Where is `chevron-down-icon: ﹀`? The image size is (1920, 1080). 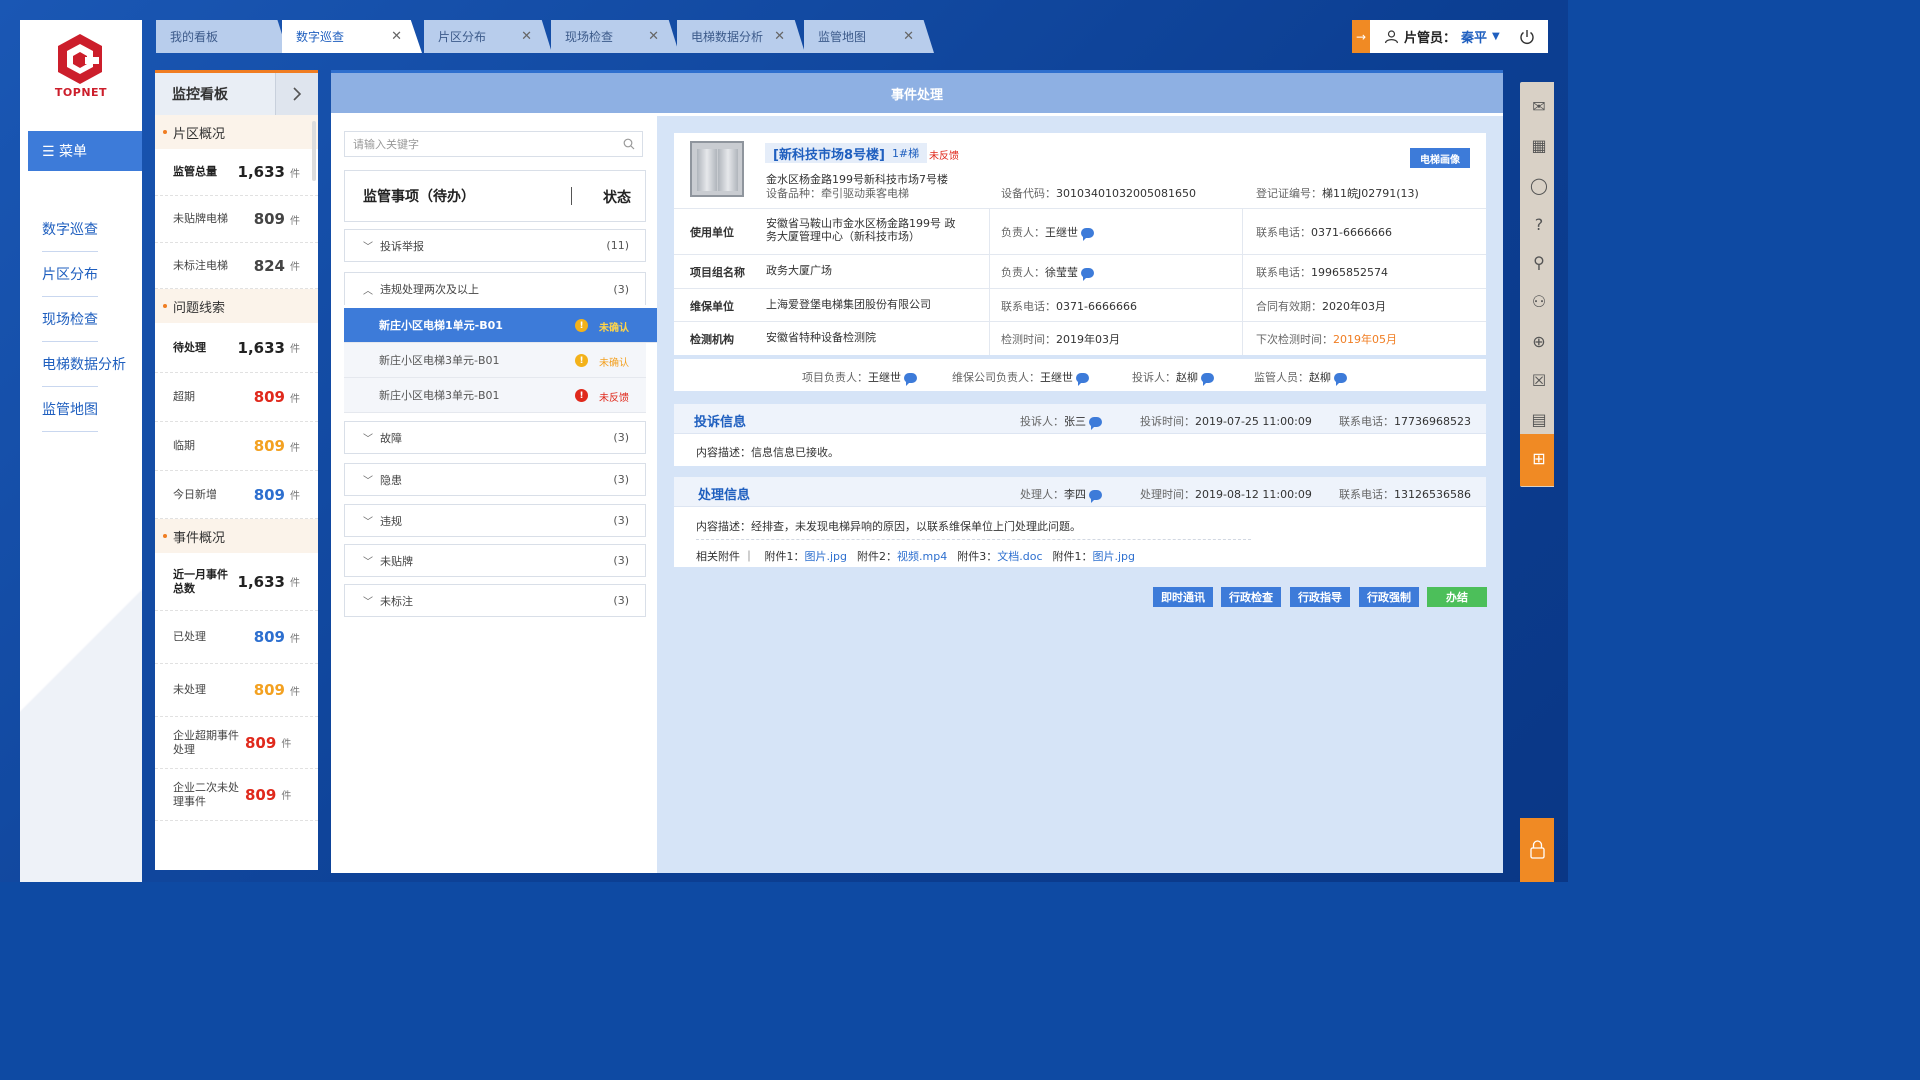 chevron-down-icon: ﹀ is located at coordinates (368, 522).